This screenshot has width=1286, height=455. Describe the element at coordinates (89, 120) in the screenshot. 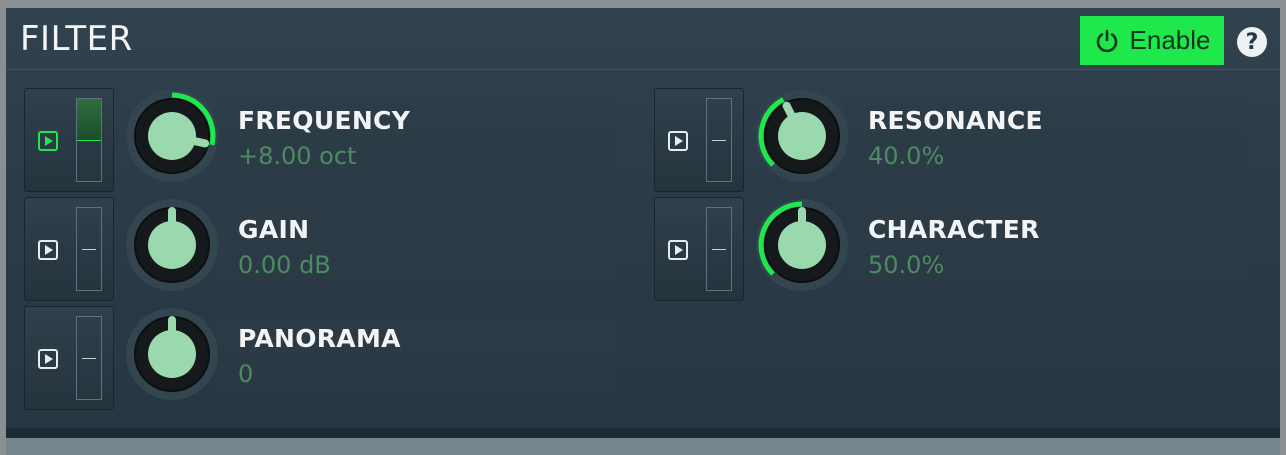

I see `modulation-fill` at that location.